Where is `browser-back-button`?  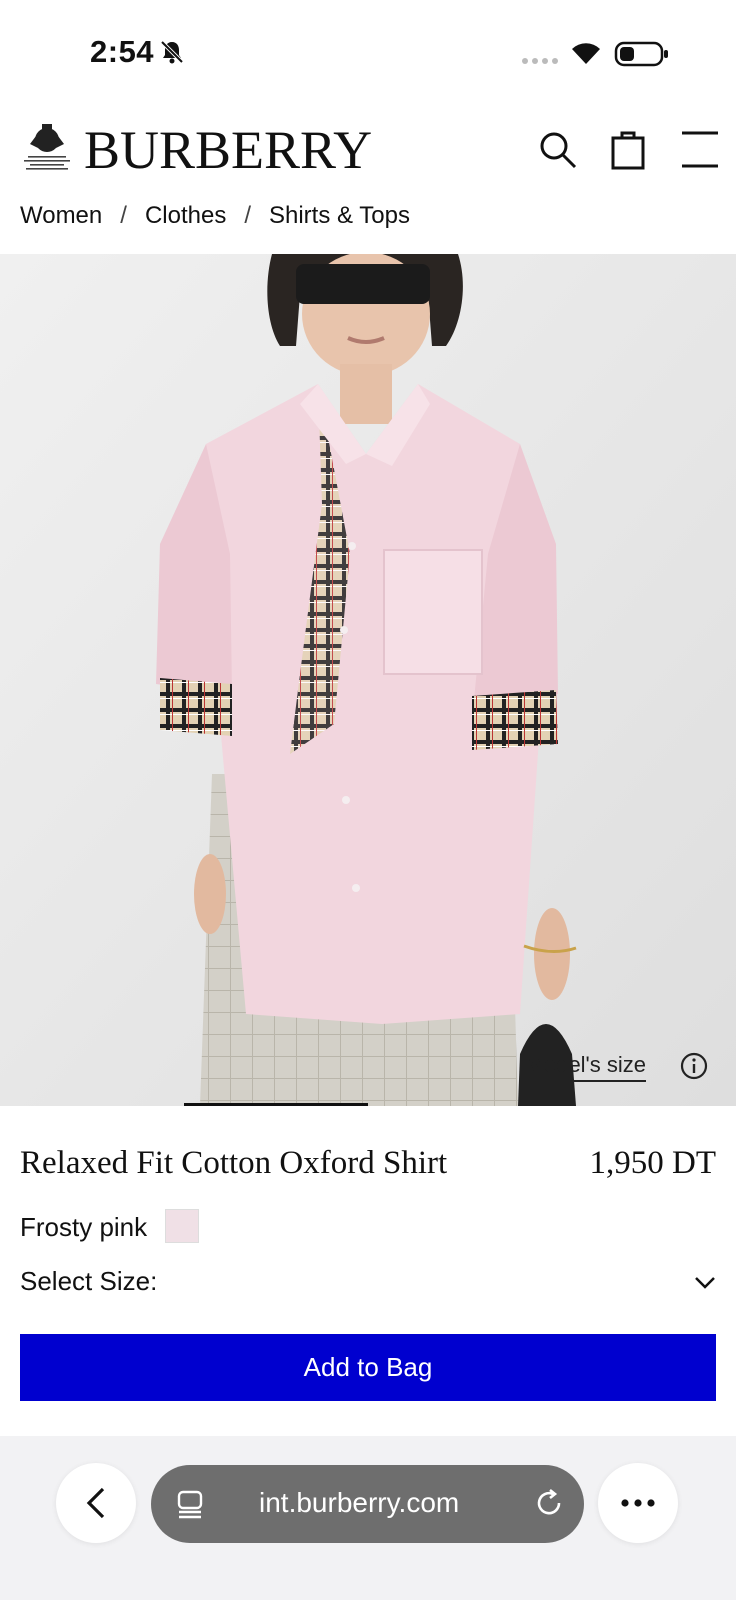 browser-back-button is located at coordinates (96, 1503).